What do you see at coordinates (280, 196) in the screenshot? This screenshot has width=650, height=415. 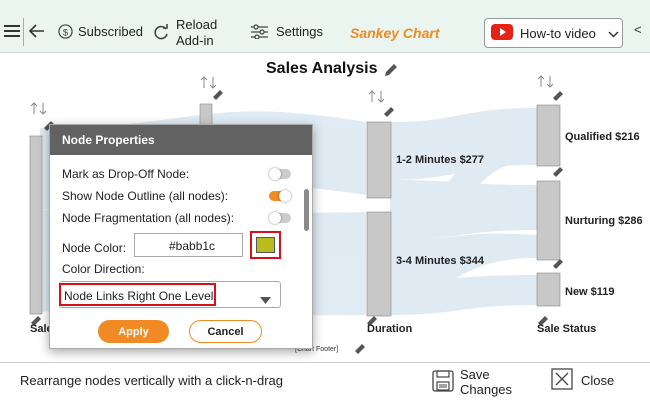 I see `outline-toggle` at bounding box center [280, 196].